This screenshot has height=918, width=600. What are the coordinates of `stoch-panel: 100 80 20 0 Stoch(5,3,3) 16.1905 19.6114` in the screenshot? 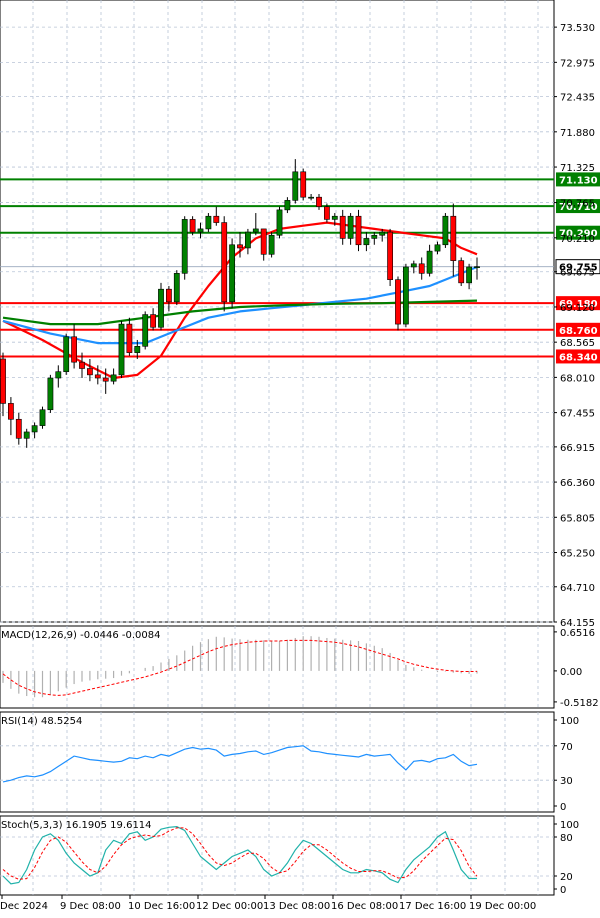 It's located at (289, 855).